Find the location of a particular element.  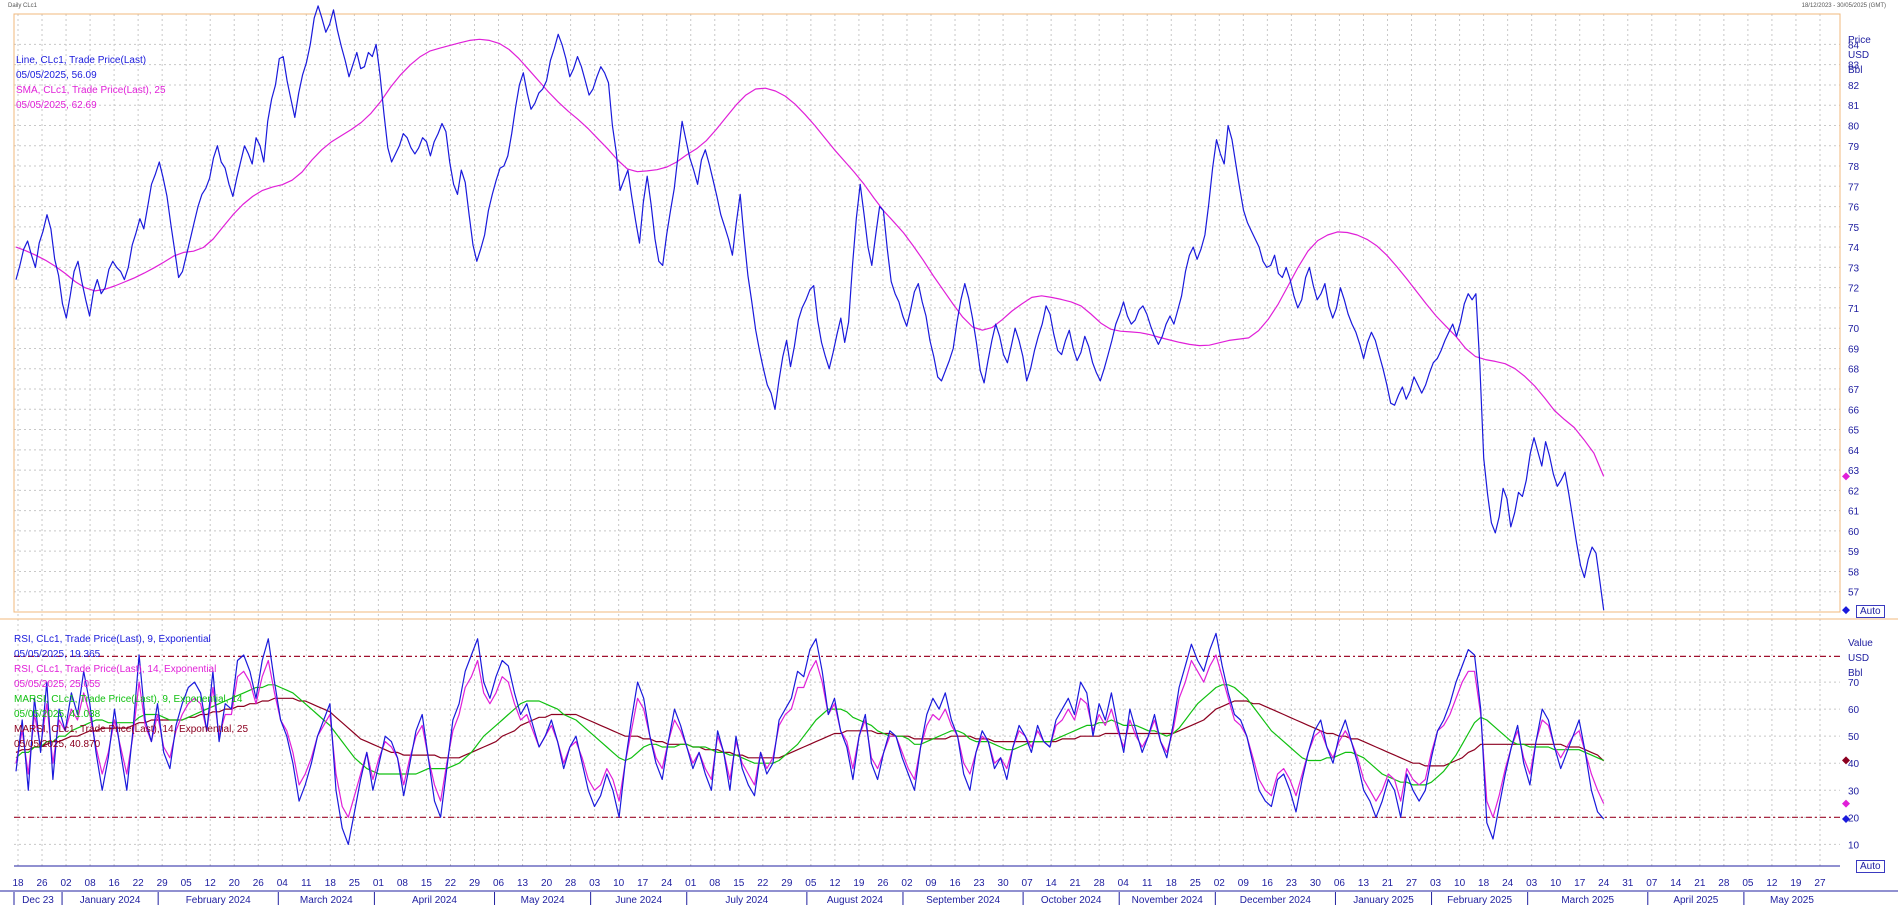

price-auto-scale-button: Auto is located at coordinates (1870, 611).